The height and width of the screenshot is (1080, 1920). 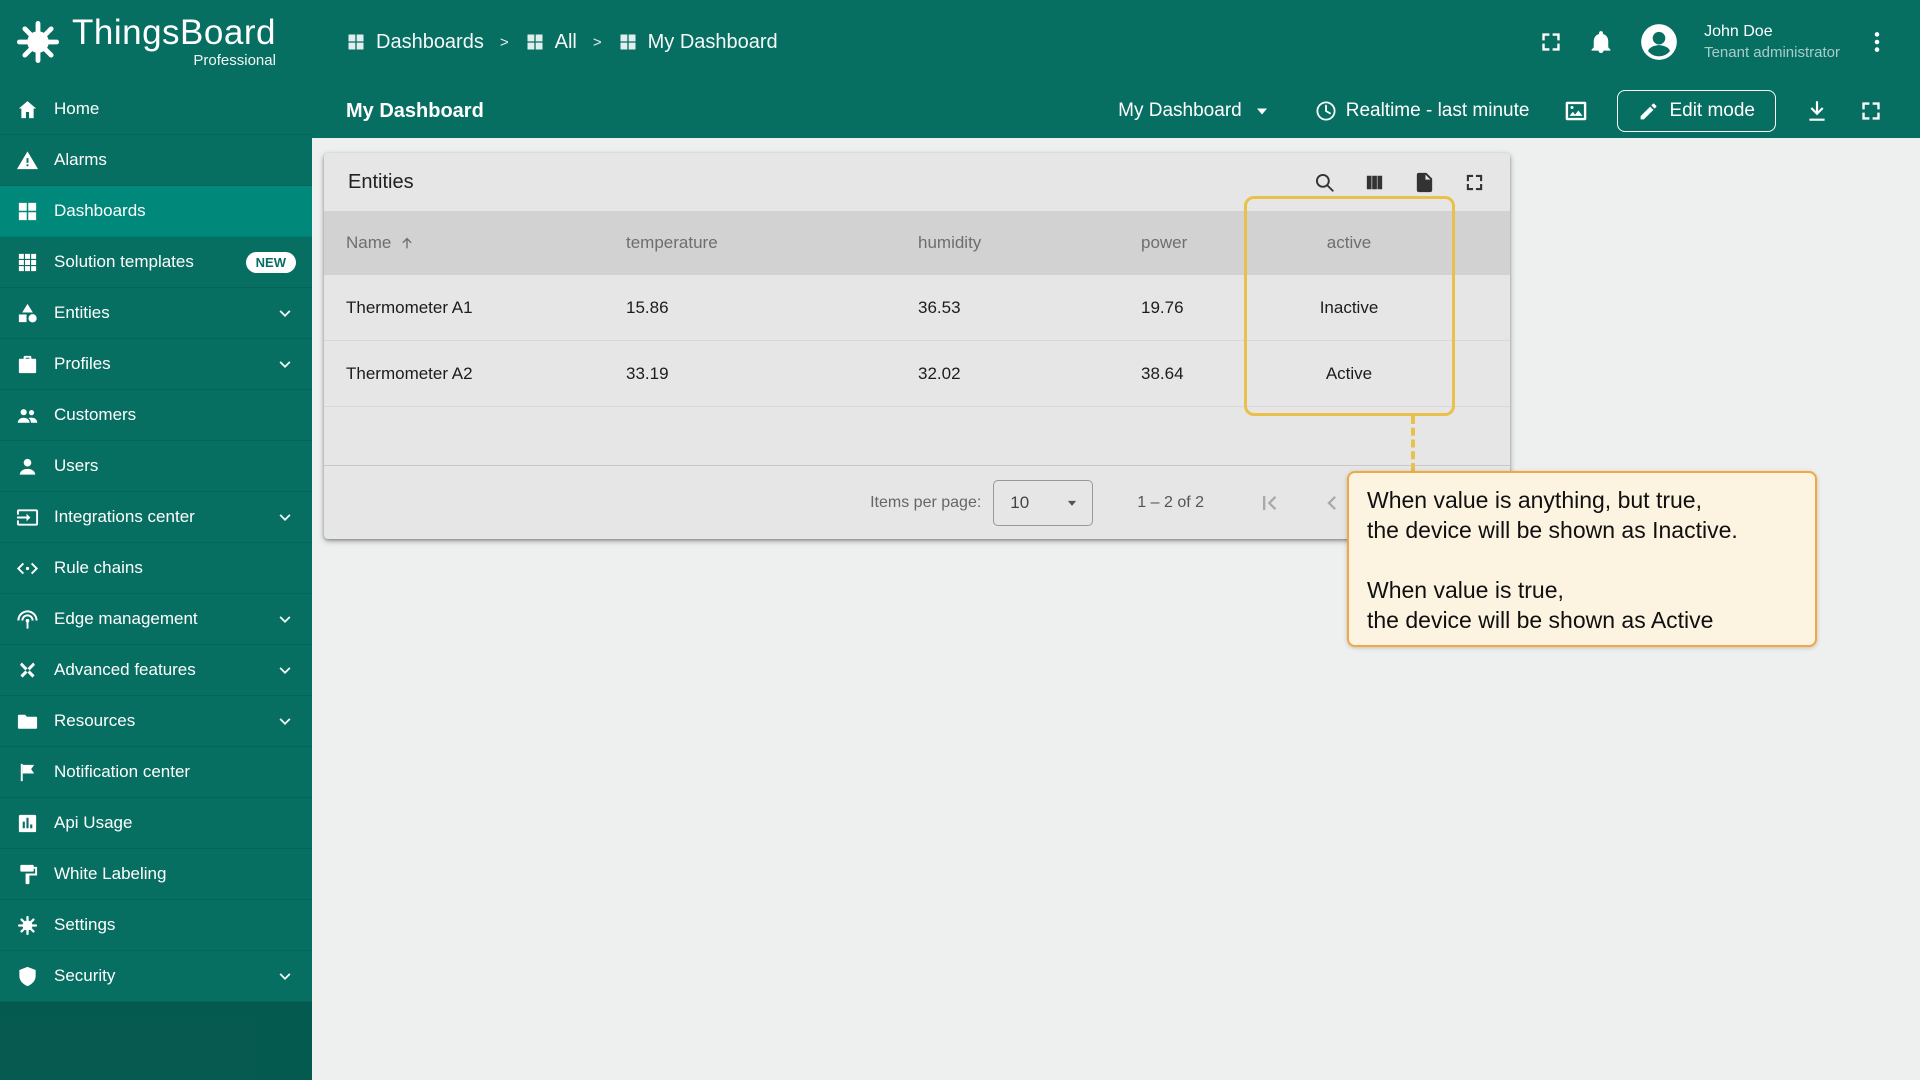 I want to click on table-empty-space, so click(x=917, y=436).